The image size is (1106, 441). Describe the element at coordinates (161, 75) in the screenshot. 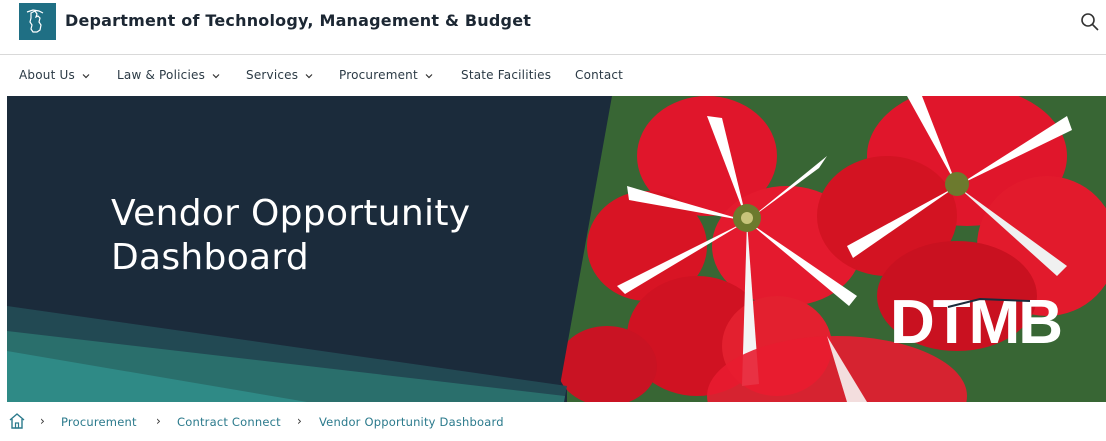

I see `nav-item-label: Law & Policies` at that location.